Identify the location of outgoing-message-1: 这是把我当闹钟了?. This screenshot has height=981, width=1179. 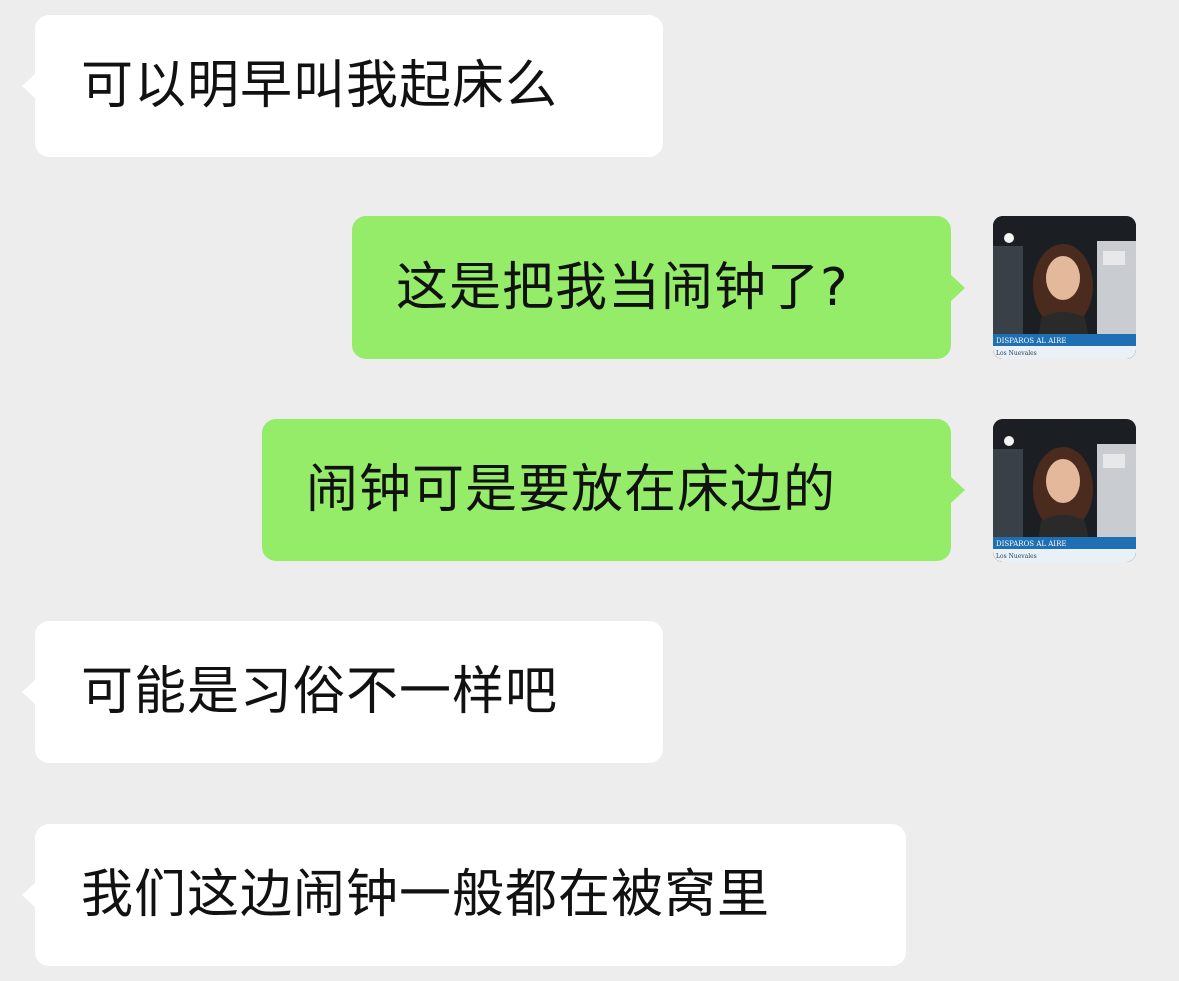
(658, 287).